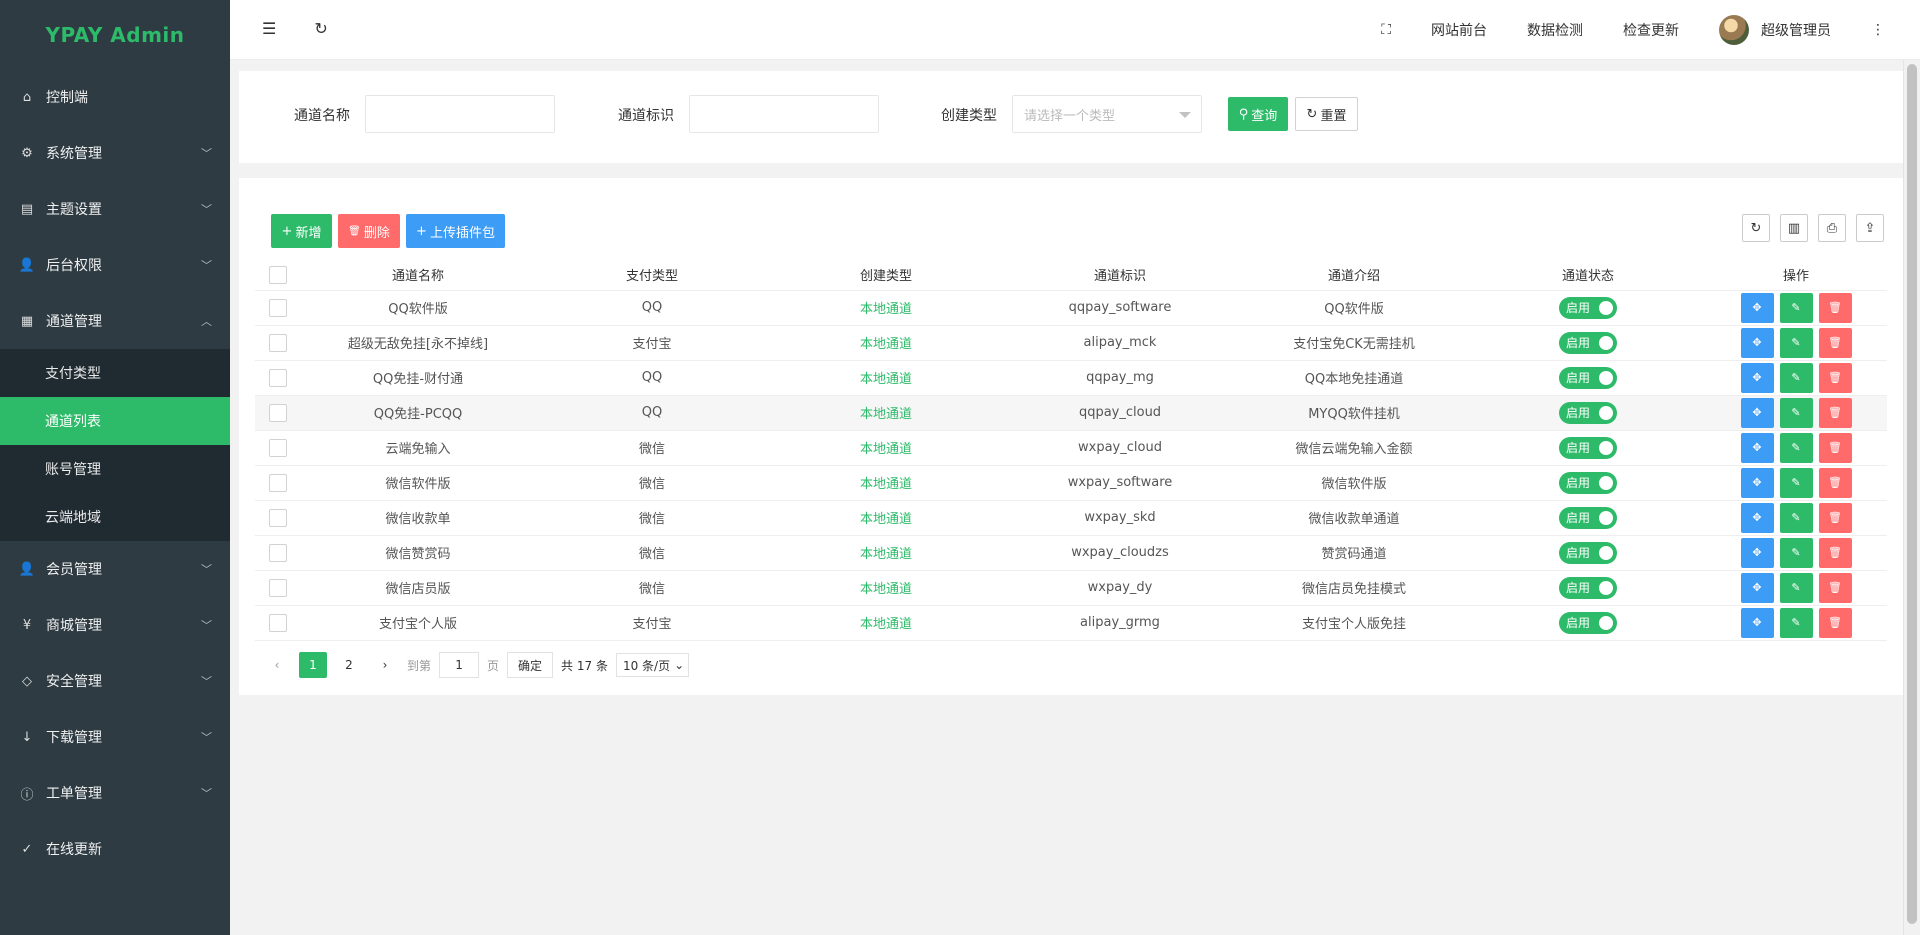  I want to click on prev-page-icon: ‹, so click(277, 665).